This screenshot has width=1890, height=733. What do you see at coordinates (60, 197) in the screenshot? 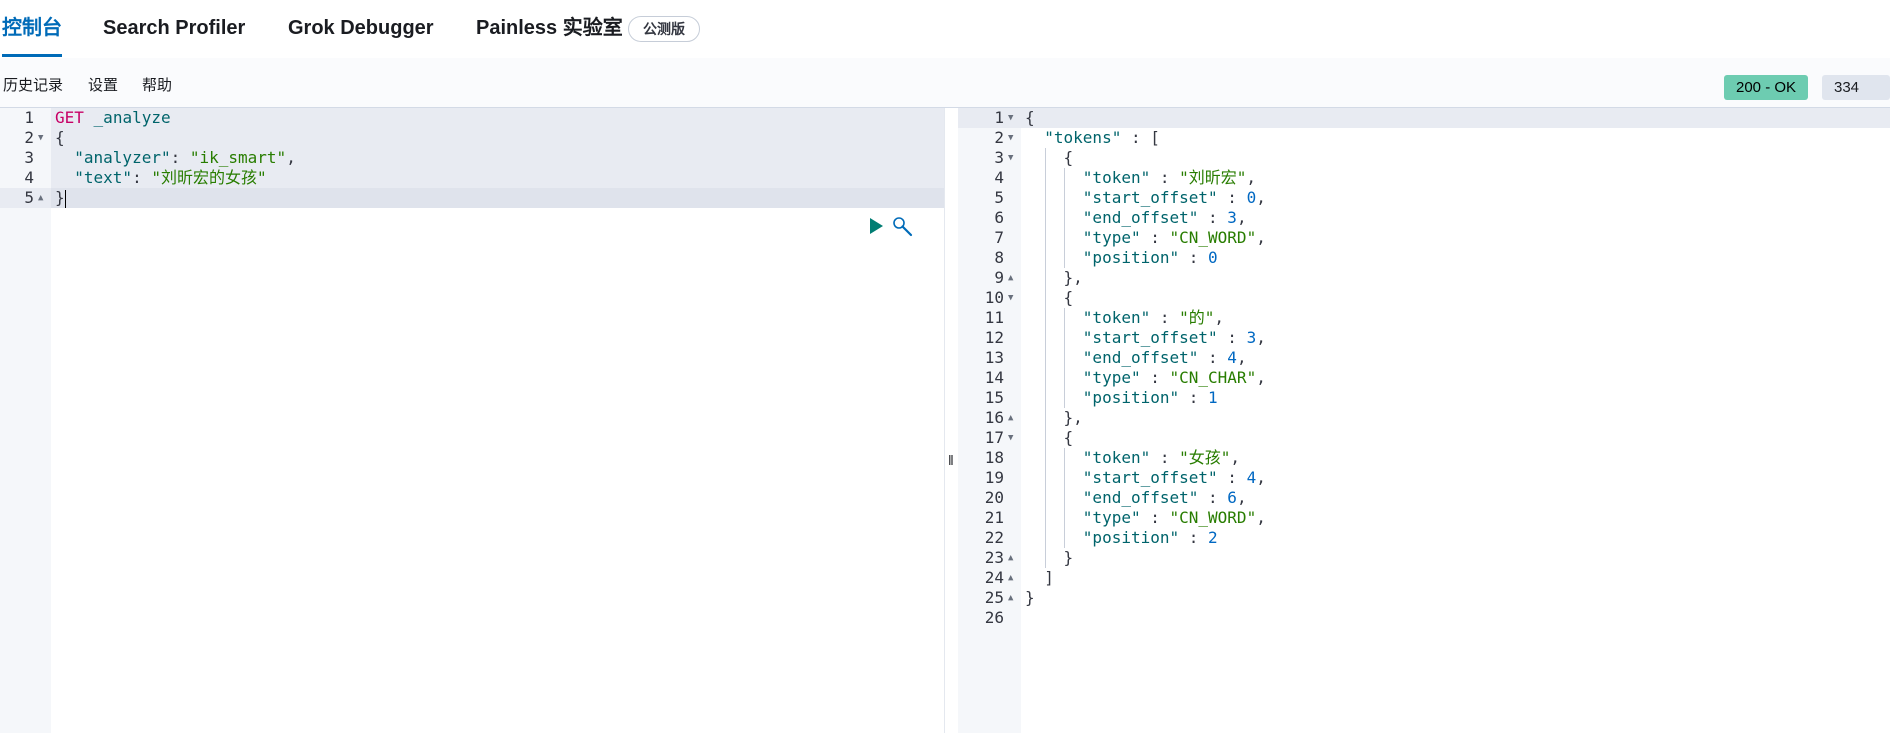
I see `brace: }` at bounding box center [60, 197].